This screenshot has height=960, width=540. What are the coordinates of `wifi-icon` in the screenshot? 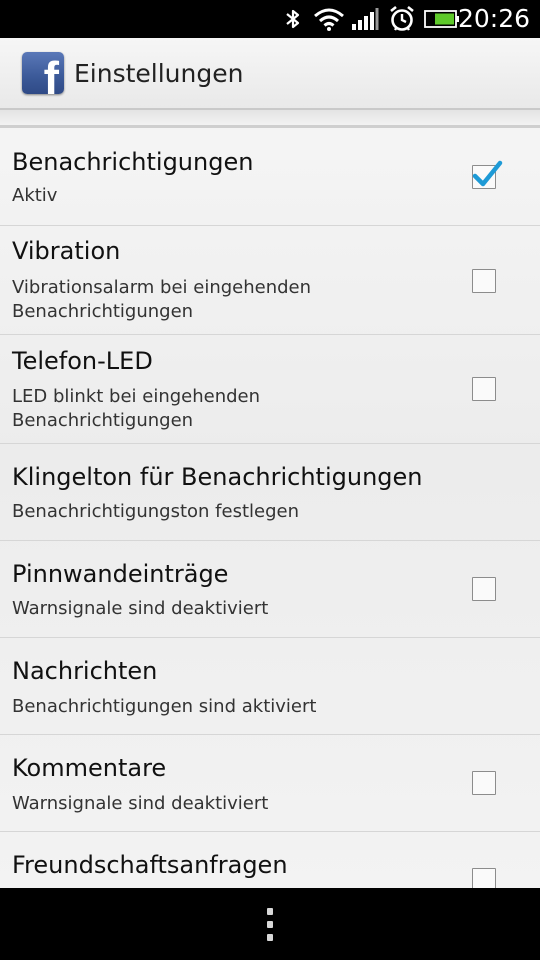 It's located at (329, 19).